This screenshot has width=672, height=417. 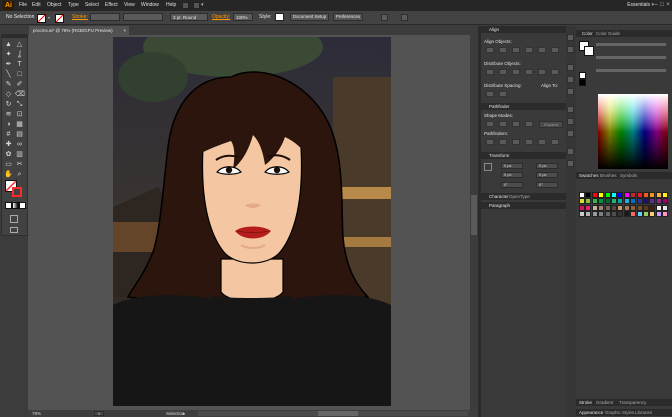 What do you see at coordinates (8, 84) in the screenshot?
I see `paintbrush-tool-icon: ✎` at bounding box center [8, 84].